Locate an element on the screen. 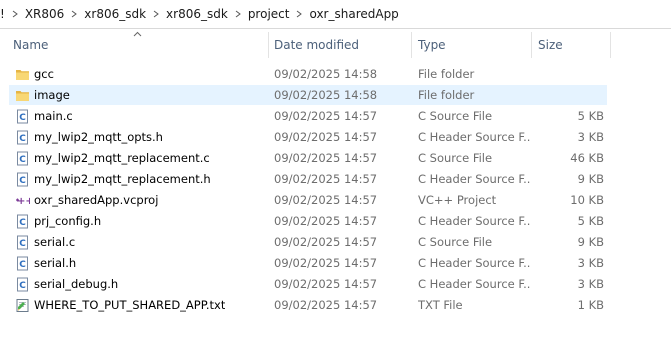 The height and width of the screenshot is (364, 671). column-header-row: Name Date modified Type Size is located at coordinates (335, 45).